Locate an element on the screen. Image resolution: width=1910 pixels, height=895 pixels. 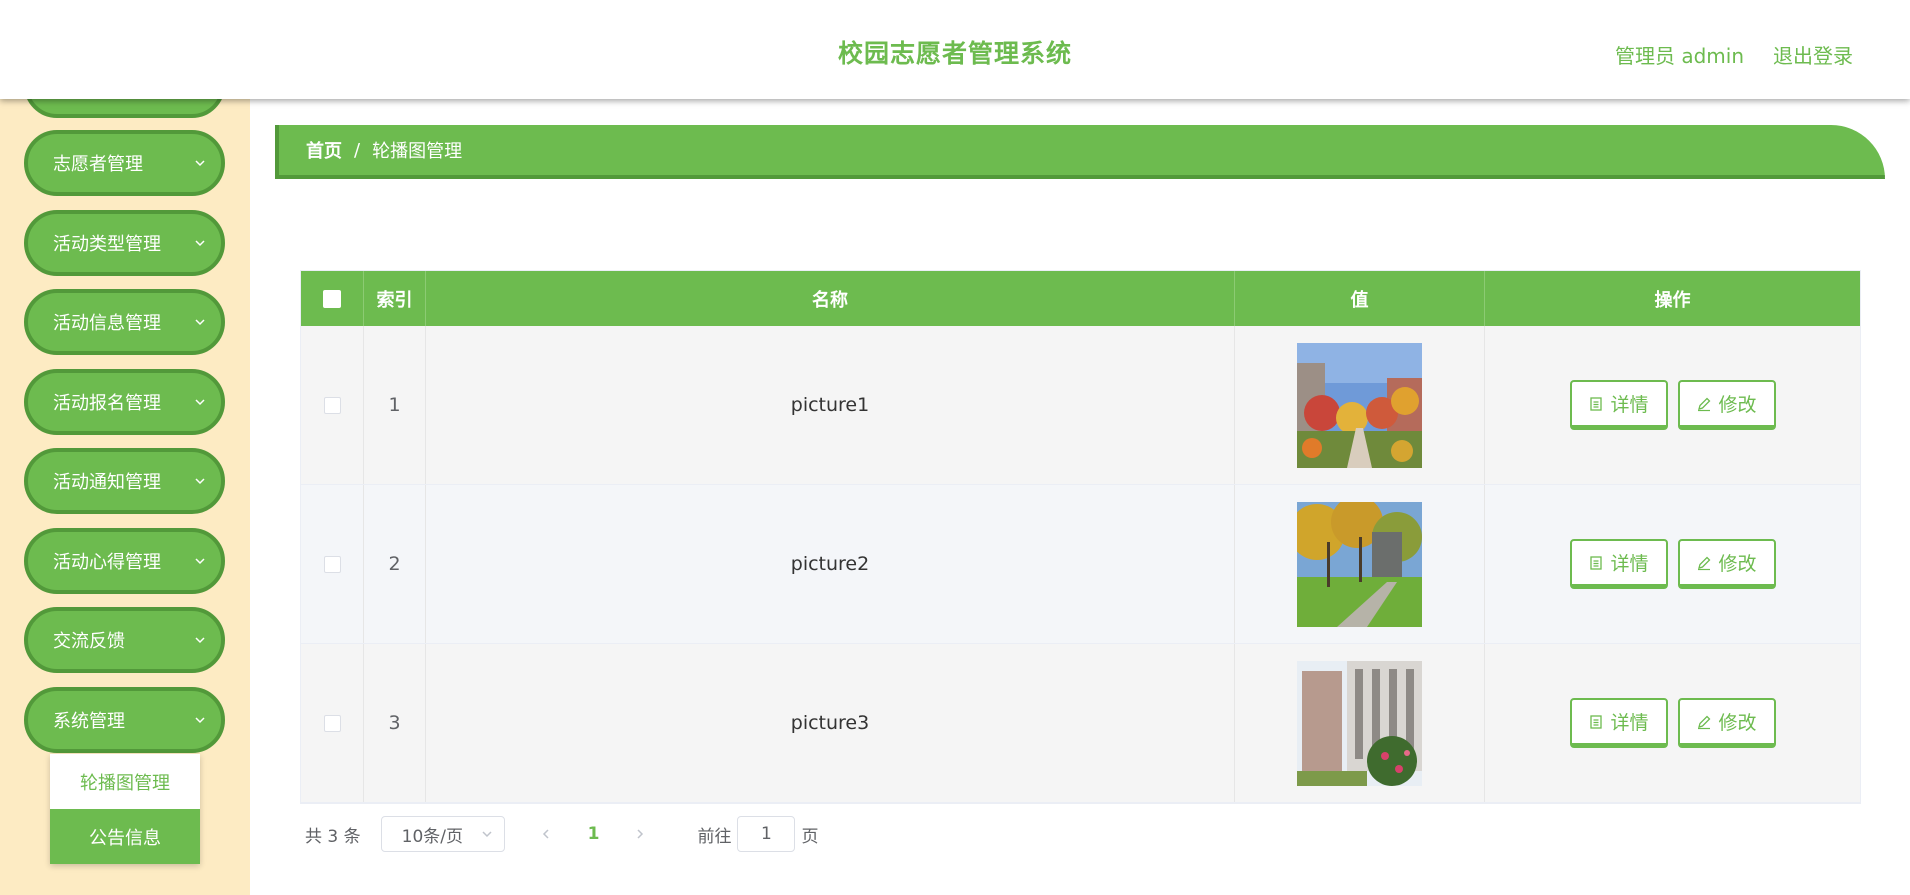
sidebar-item-activity-reflections: 活动心得管理 is located at coordinates (124, 561).